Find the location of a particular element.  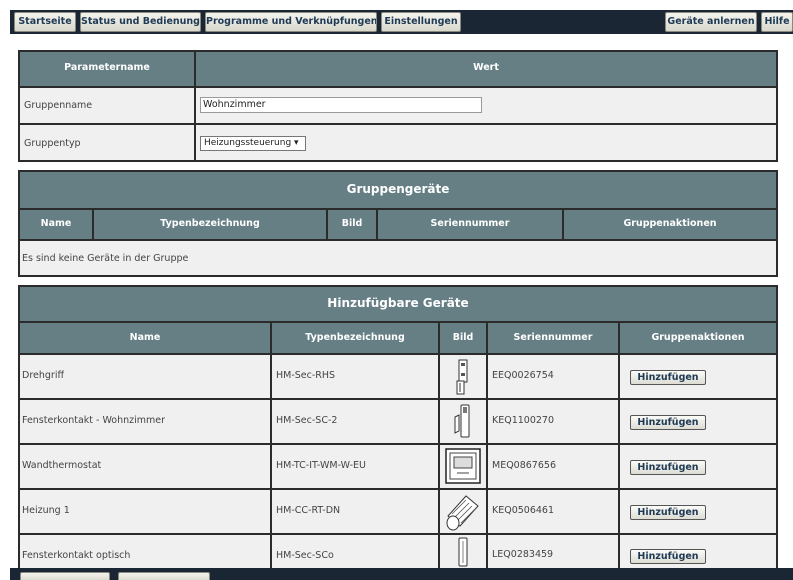

device-name: Fensterkontakt optisch is located at coordinates (76, 555).